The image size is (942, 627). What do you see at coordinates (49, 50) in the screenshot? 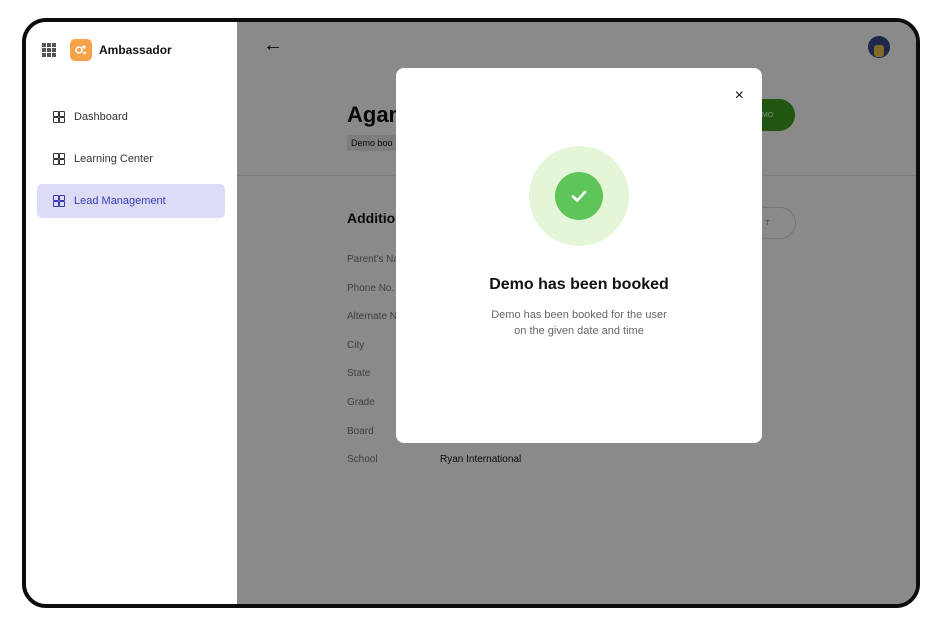
I see `apps-grid-icon` at bounding box center [49, 50].